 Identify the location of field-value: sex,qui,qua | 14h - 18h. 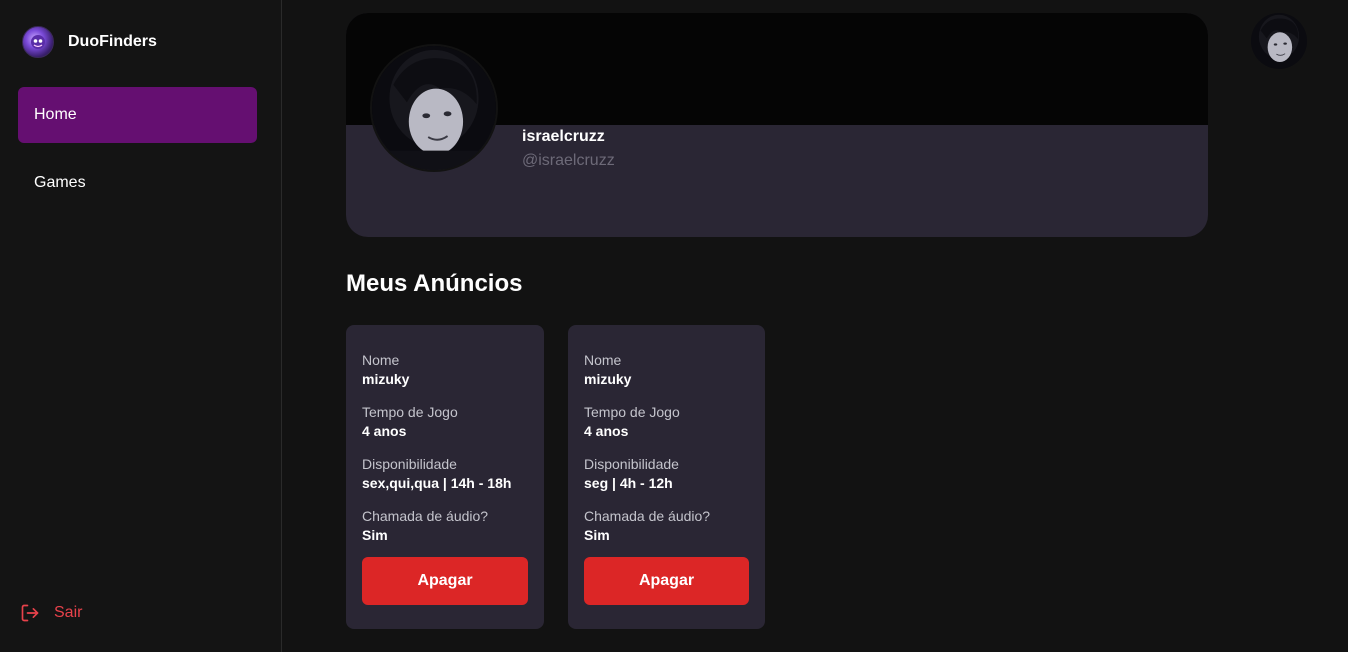
(437, 483).